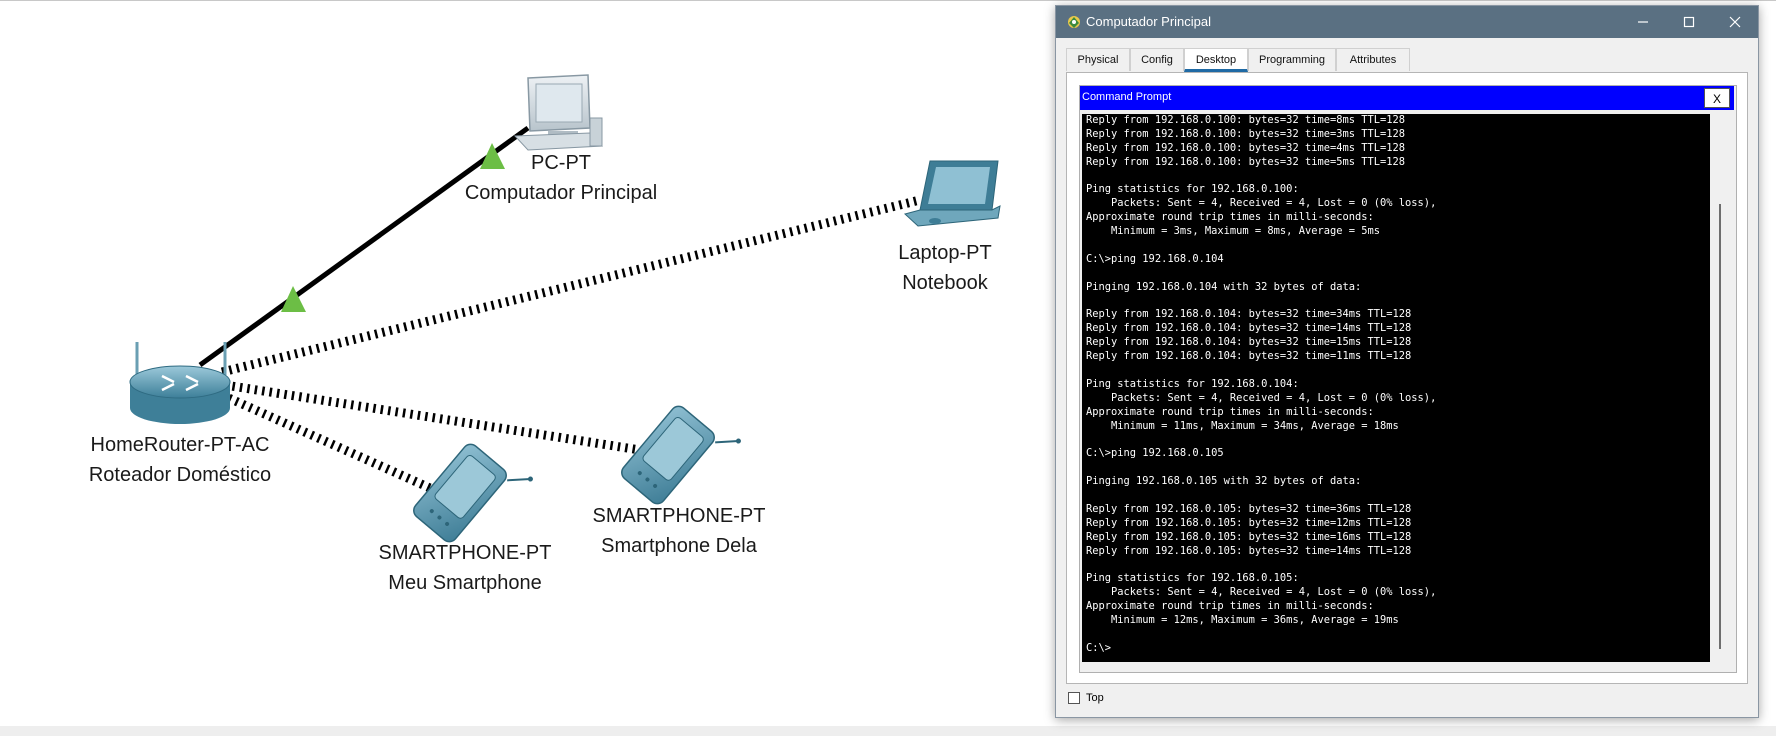 The image size is (1776, 736). I want to click on window-titlebar: Computador Principal, so click(1407, 22).